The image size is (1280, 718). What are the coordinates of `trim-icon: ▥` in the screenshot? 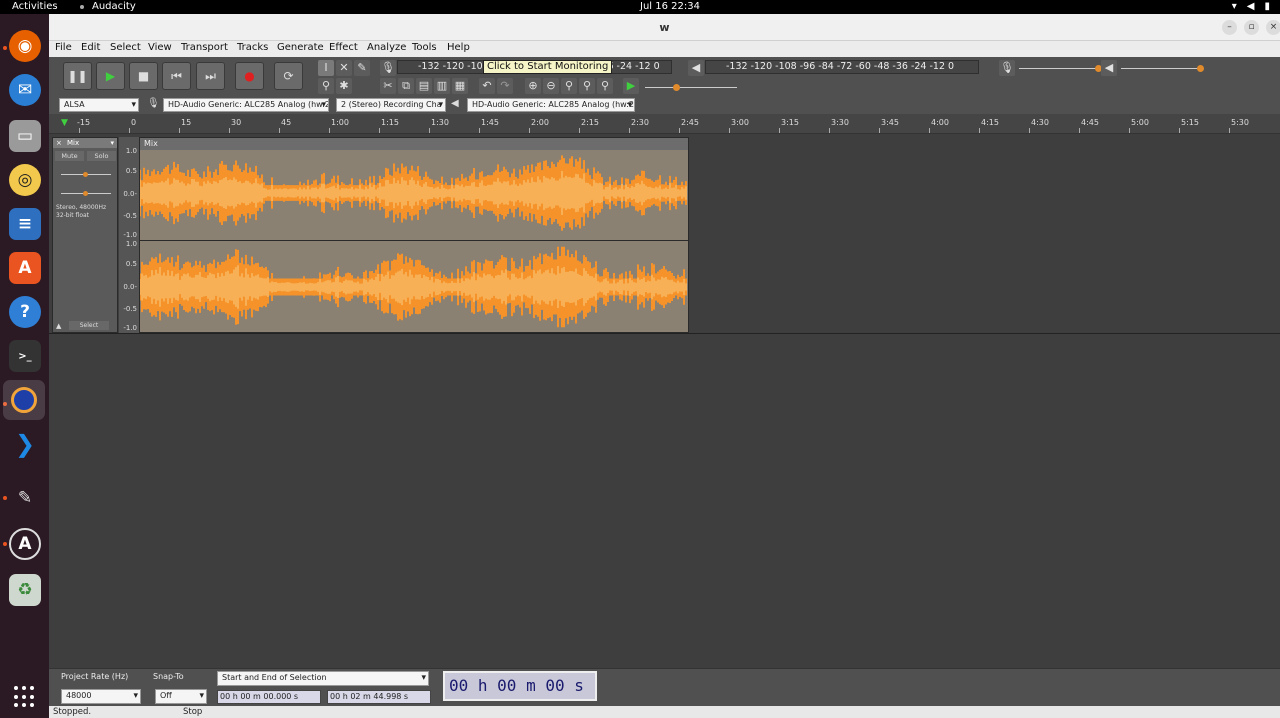 It's located at (442, 85).